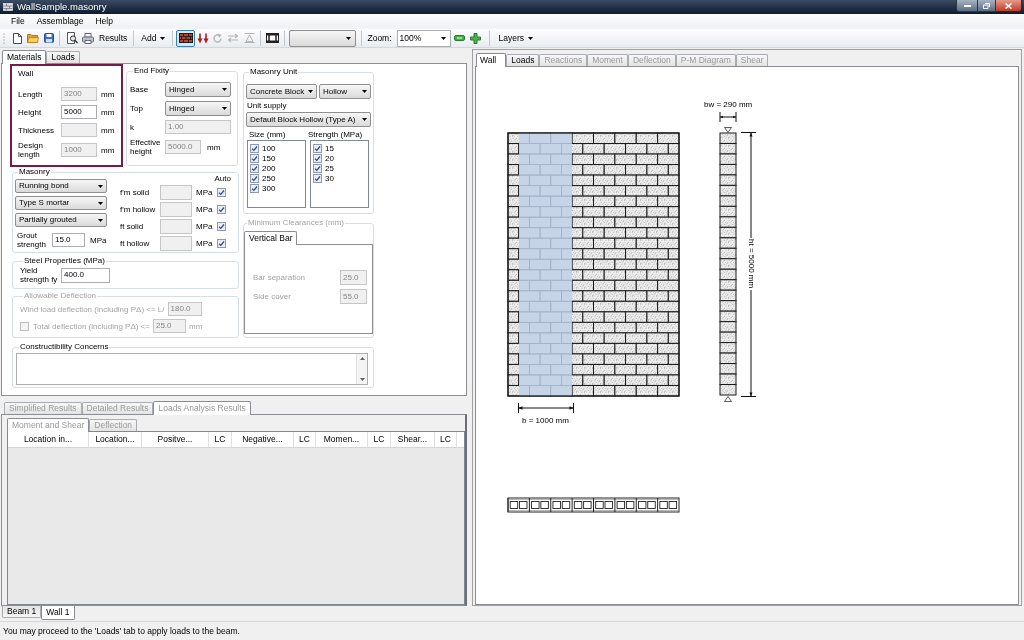  I want to click on group-title: Steel Properties (MPa), so click(64, 261).